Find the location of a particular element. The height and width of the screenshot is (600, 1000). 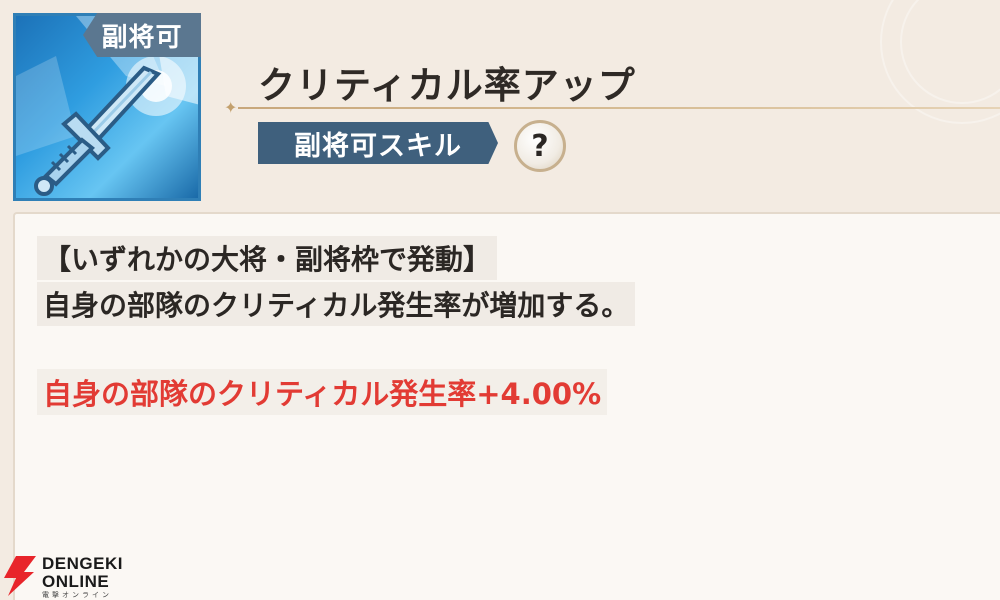

logo-text-line1: DENGEKI is located at coordinates (82, 563).